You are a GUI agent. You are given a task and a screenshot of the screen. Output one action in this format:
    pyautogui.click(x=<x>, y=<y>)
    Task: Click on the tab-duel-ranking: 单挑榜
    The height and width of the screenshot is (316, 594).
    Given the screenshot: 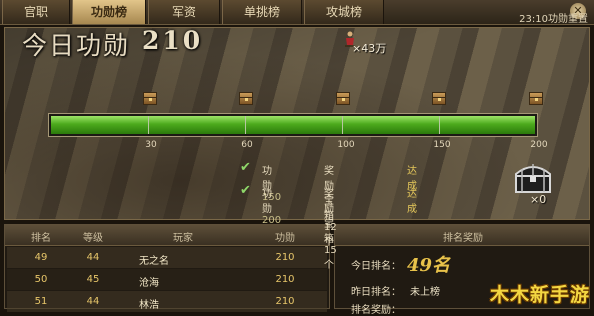 What is the action you would take?
    pyautogui.click(x=262, y=12)
    